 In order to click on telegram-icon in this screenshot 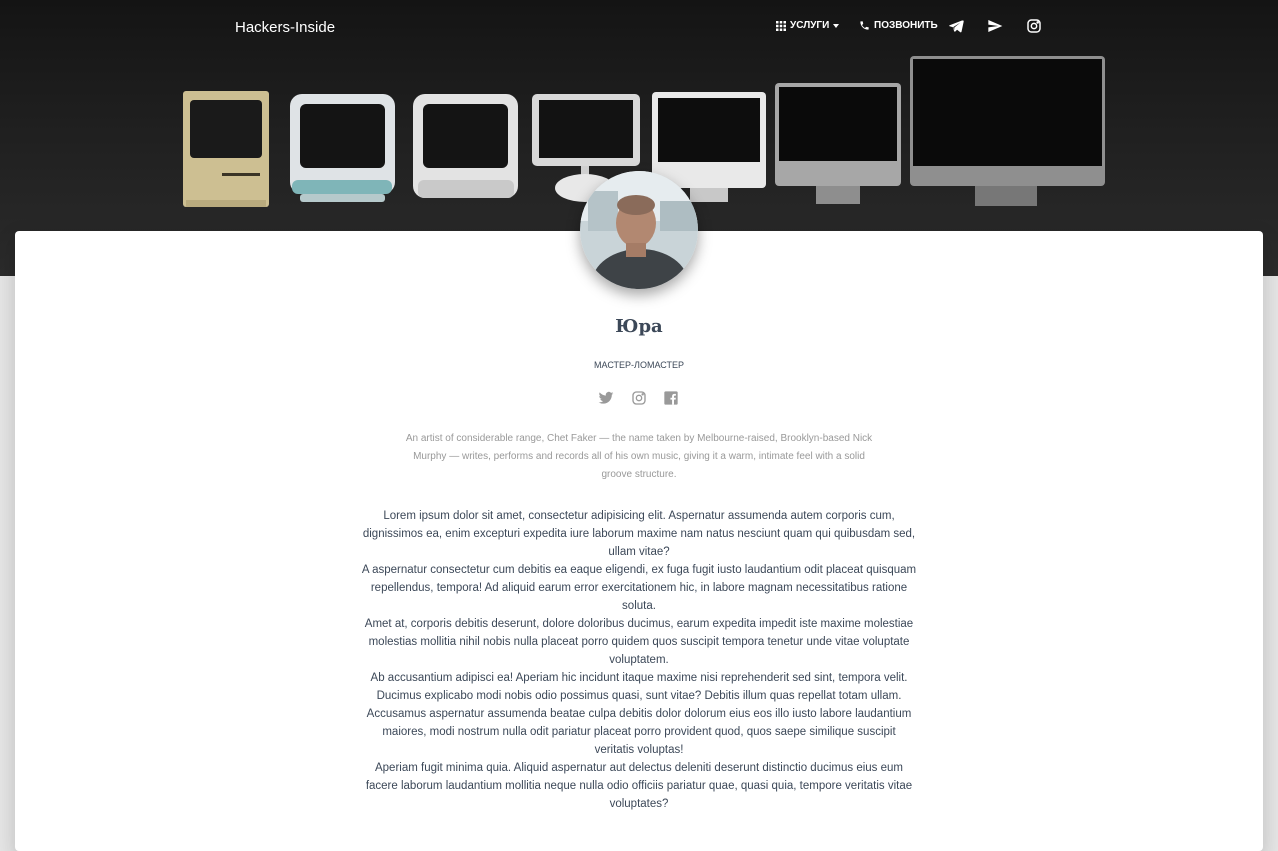, I will do `click(956, 26)`.